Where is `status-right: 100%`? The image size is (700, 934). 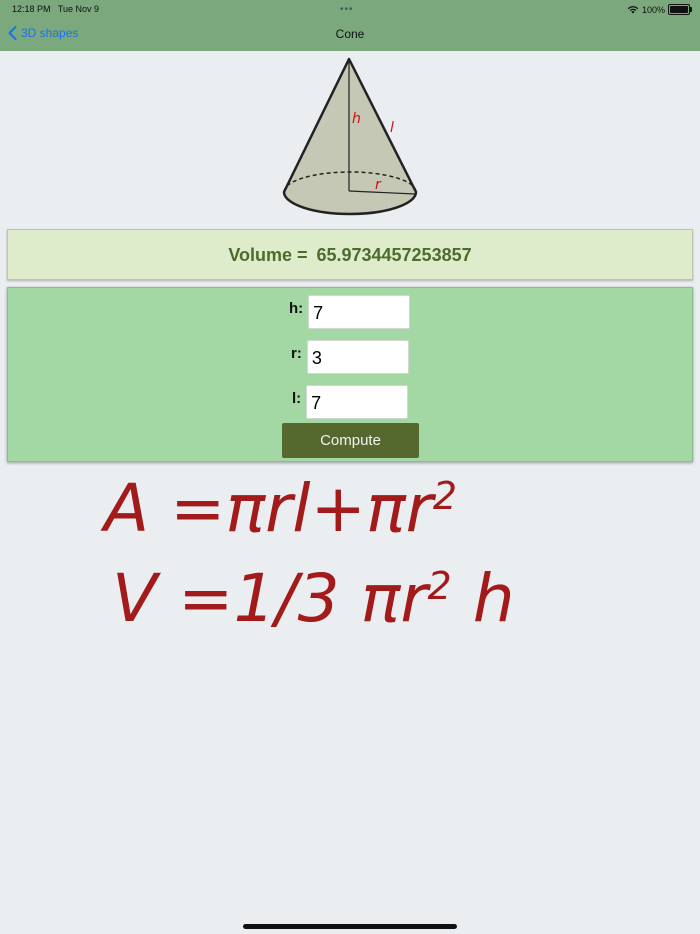 status-right: 100% is located at coordinates (659, 9).